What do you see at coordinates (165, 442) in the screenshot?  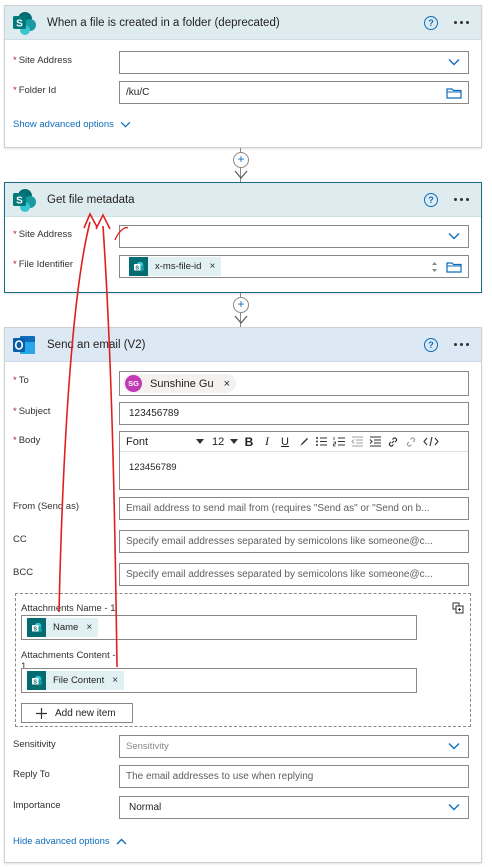 I see `font-select: Font` at bounding box center [165, 442].